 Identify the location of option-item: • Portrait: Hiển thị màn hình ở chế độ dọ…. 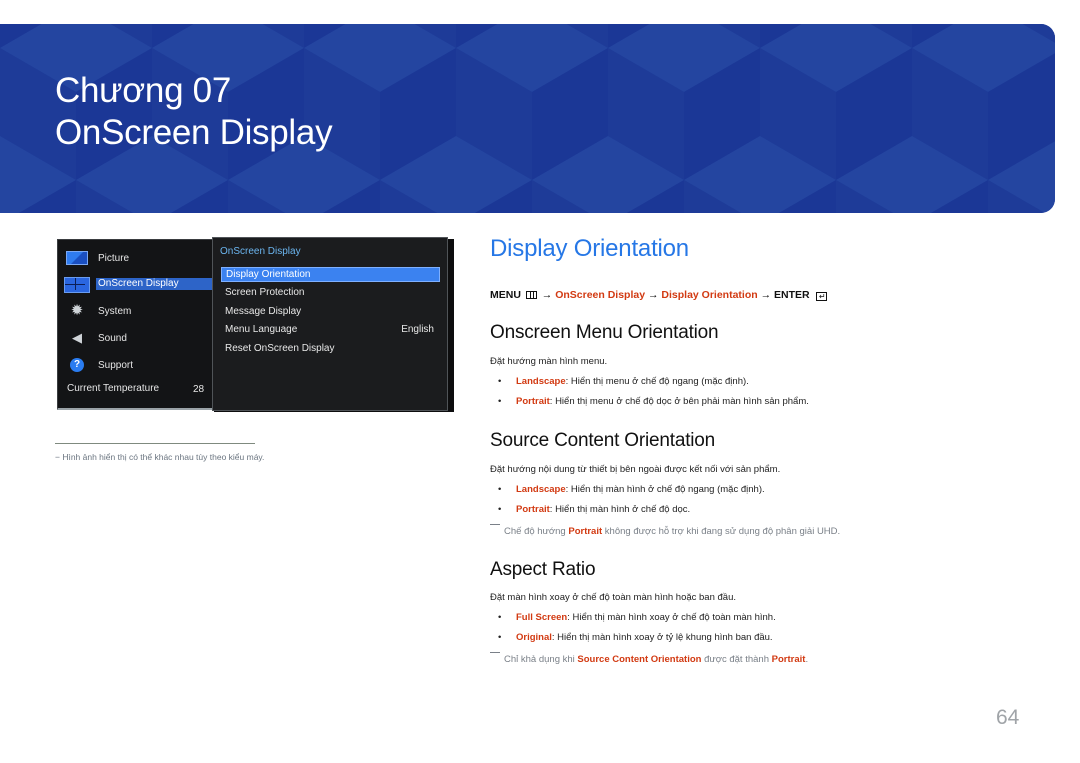
(594, 509).